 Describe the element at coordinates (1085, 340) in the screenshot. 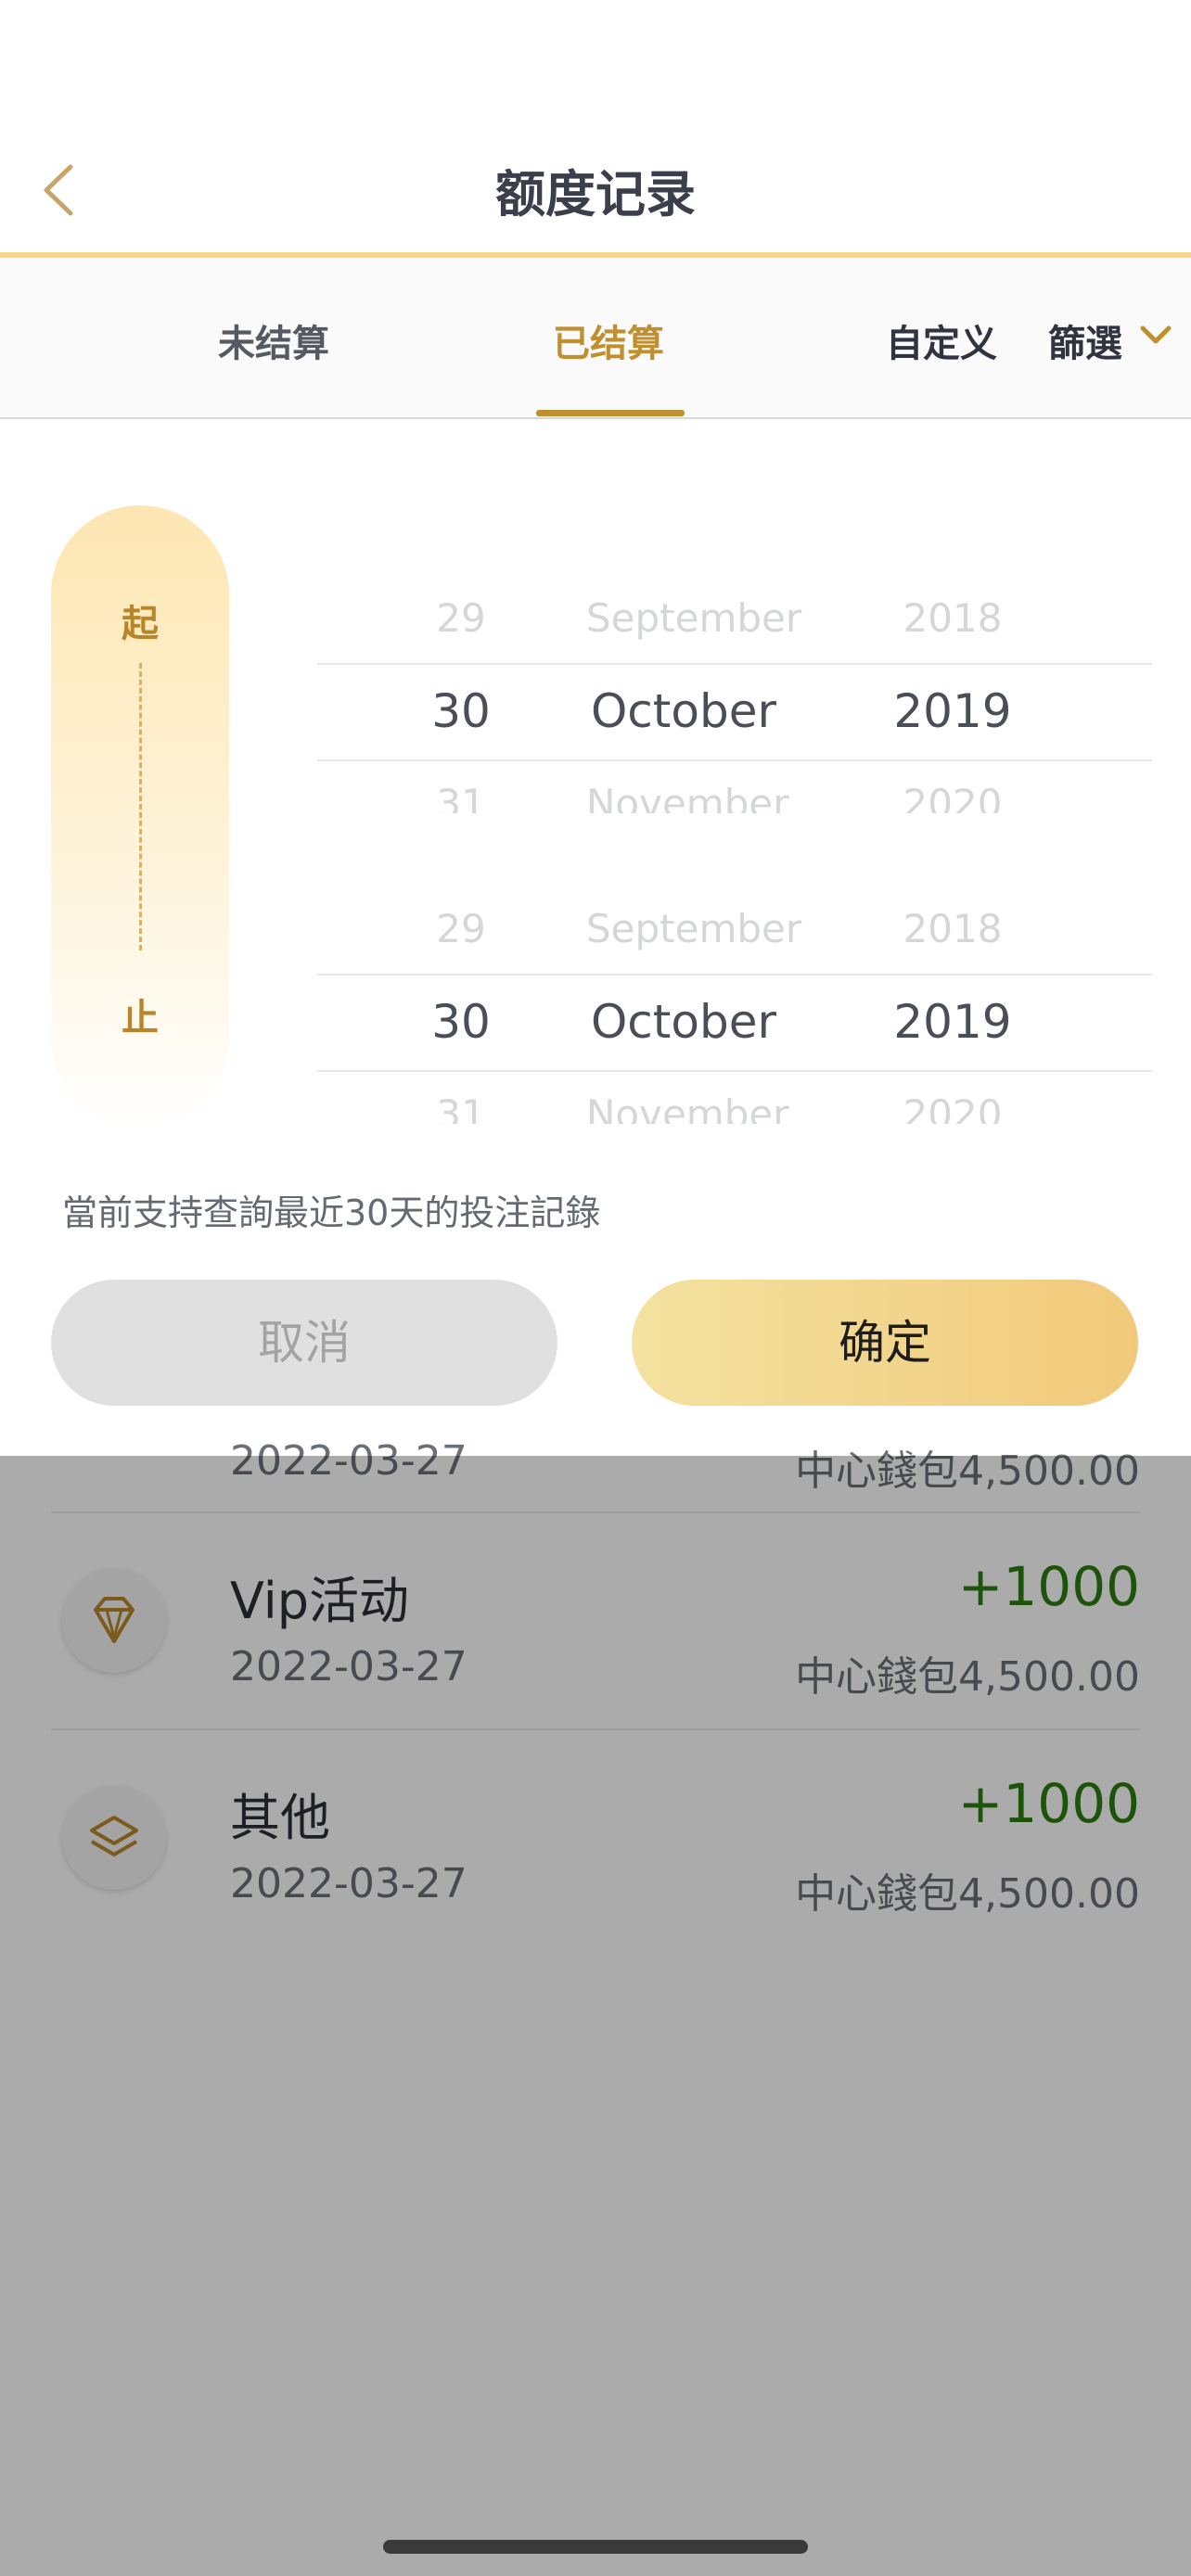

I see `filter-dropdown: 篩選` at that location.